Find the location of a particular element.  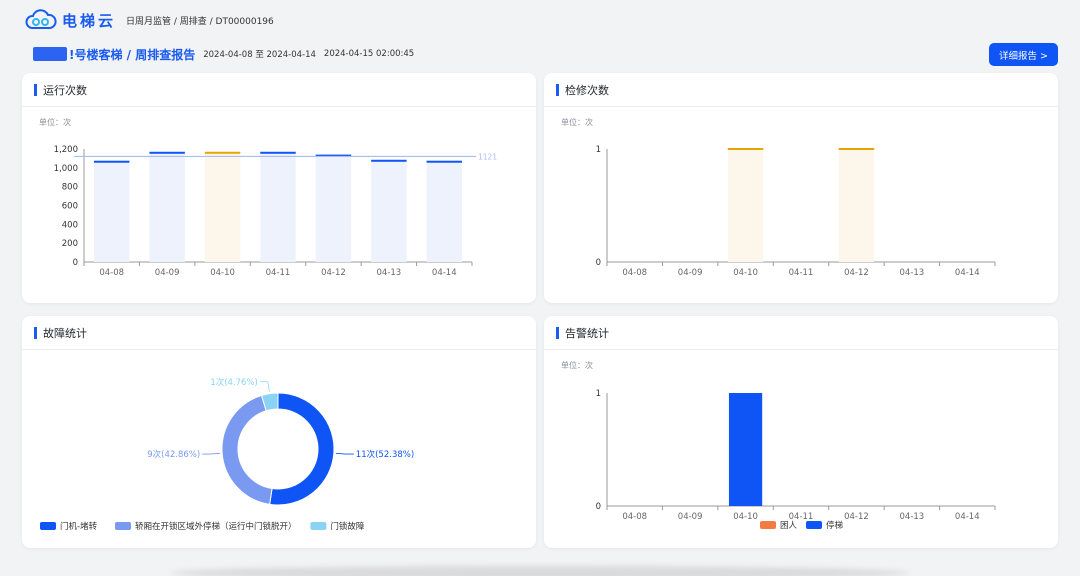

breadcrumb: 日周月监管 / 周排查 / DT00000196 is located at coordinates (200, 21).